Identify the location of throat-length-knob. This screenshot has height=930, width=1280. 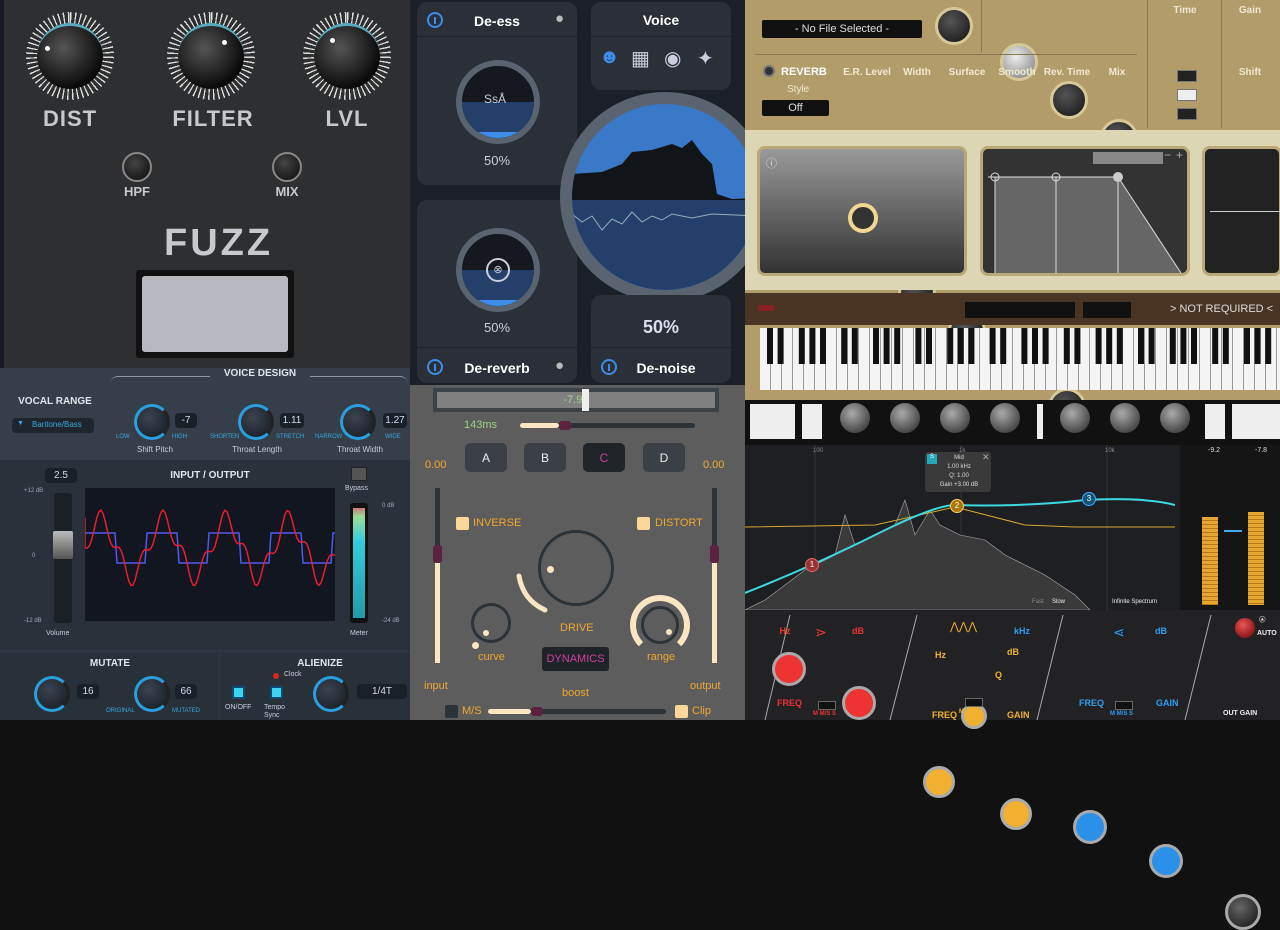
(256, 422).